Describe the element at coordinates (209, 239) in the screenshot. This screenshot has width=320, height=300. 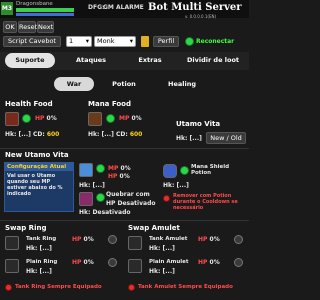
I see `tank-amulet-hp: HP 0%` at that location.